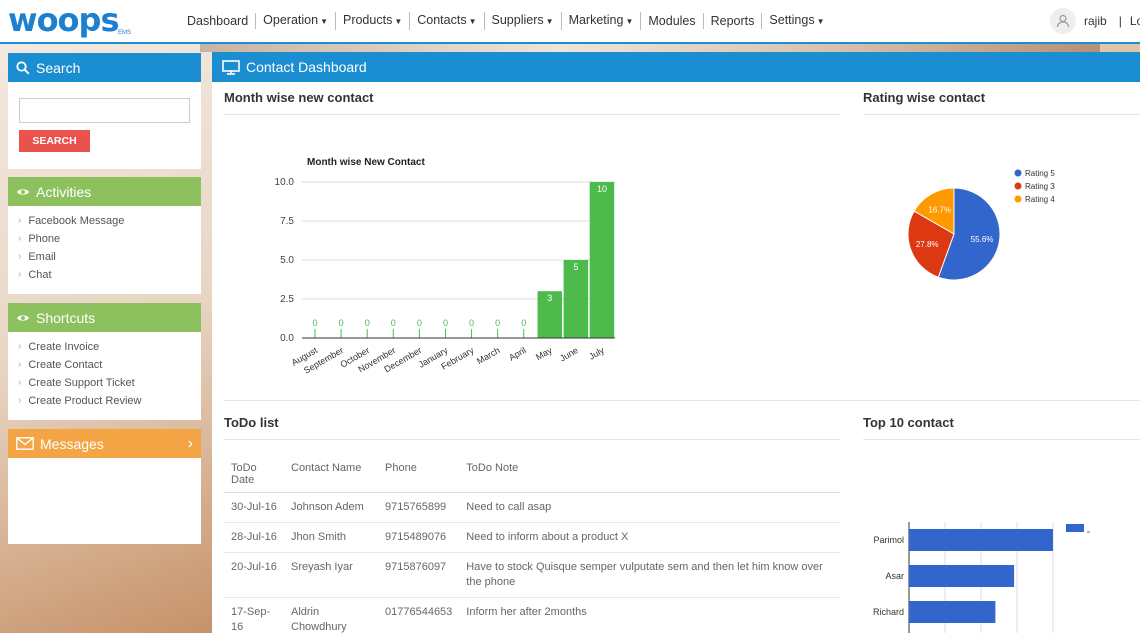 This screenshot has height=633, width=1140. What do you see at coordinates (792, 20) in the screenshot?
I see `nav-label: Settings` at bounding box center [792, 20].